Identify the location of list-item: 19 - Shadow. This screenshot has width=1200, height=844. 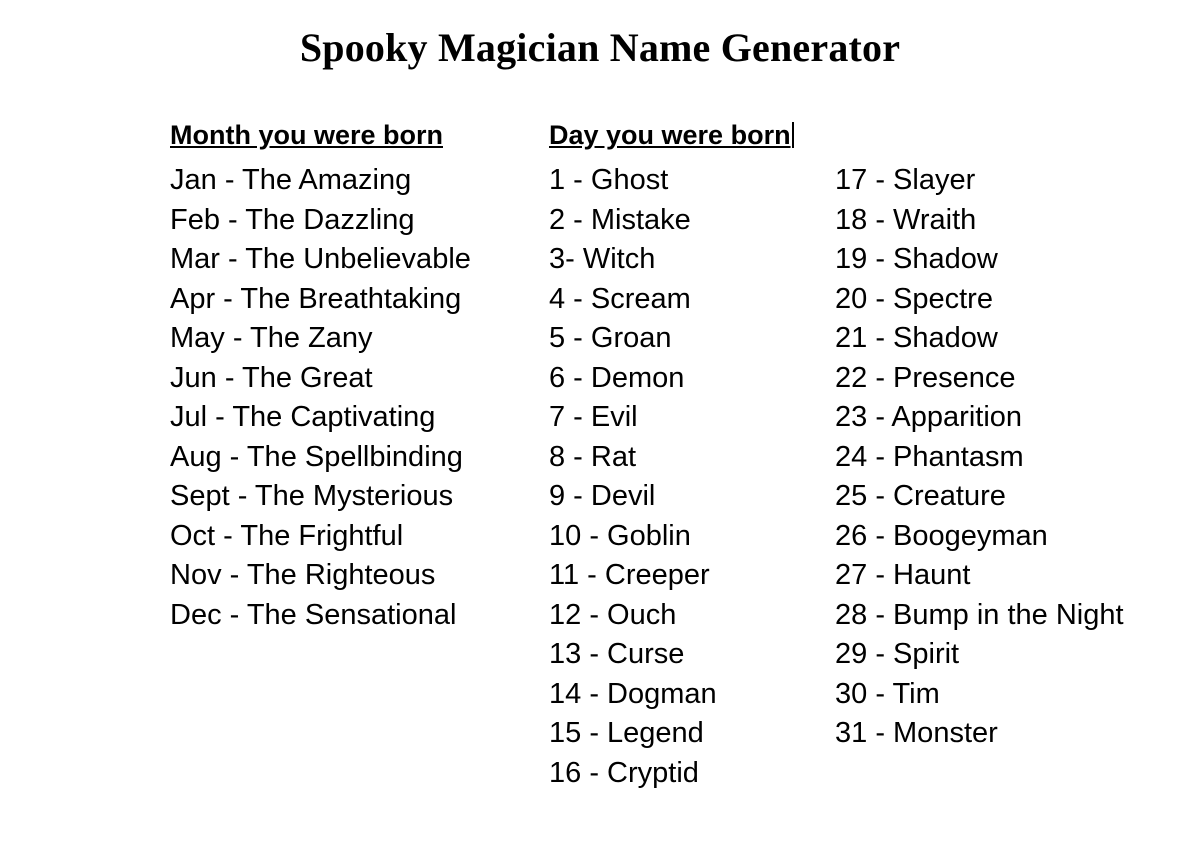
(916, 259).